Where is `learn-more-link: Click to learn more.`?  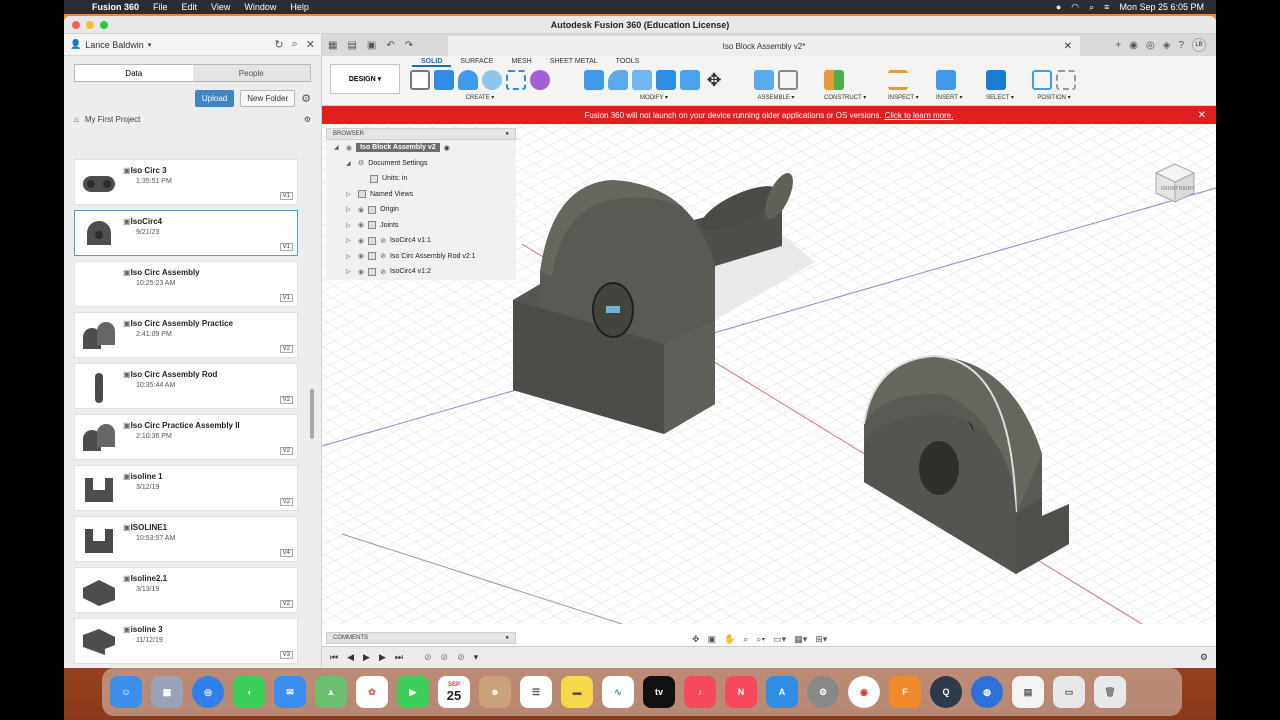 learn-more-link: Click to learn more. is located at coordinates (919, 115).